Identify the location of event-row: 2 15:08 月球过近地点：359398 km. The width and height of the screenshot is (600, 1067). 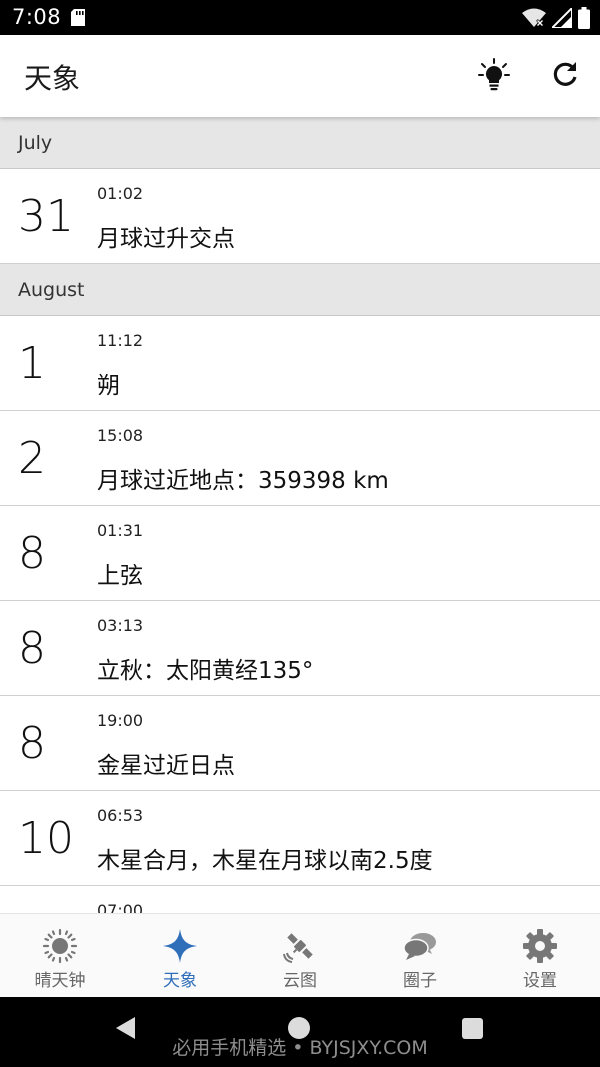
(300, 458).